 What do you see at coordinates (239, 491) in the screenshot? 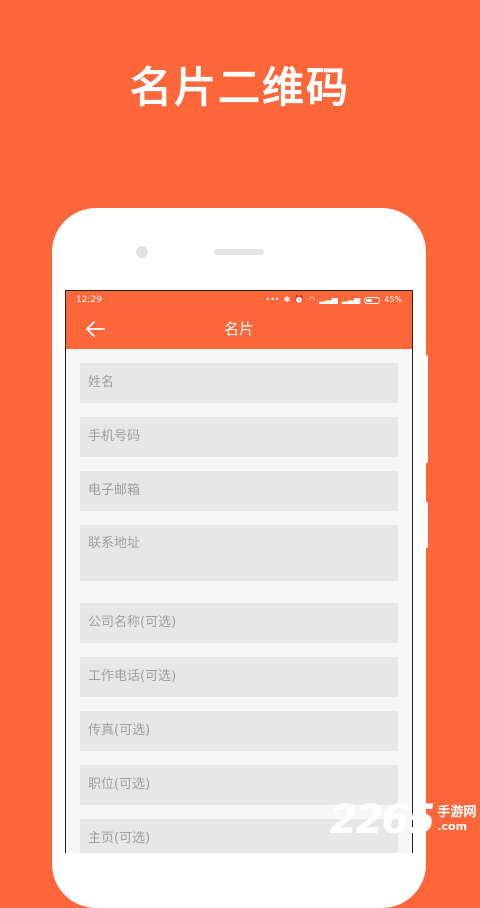
I see `email-field: 电子邮箱` at bounding box center [239, 491].